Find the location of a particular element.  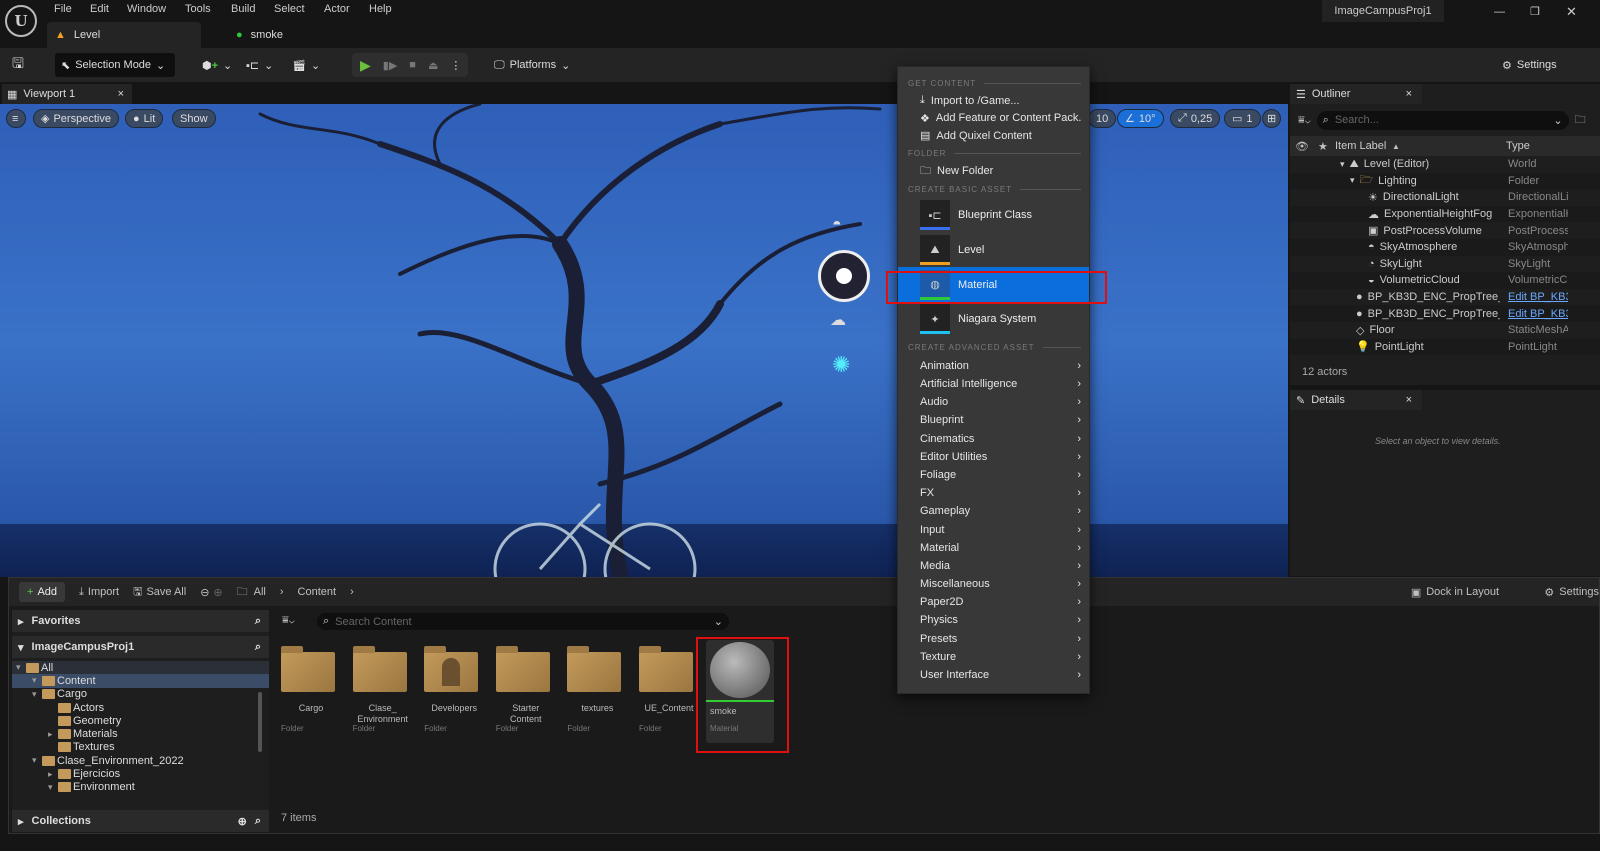

menu-advanced-item: Editor Utilities › is located at coordinates (993, 457).